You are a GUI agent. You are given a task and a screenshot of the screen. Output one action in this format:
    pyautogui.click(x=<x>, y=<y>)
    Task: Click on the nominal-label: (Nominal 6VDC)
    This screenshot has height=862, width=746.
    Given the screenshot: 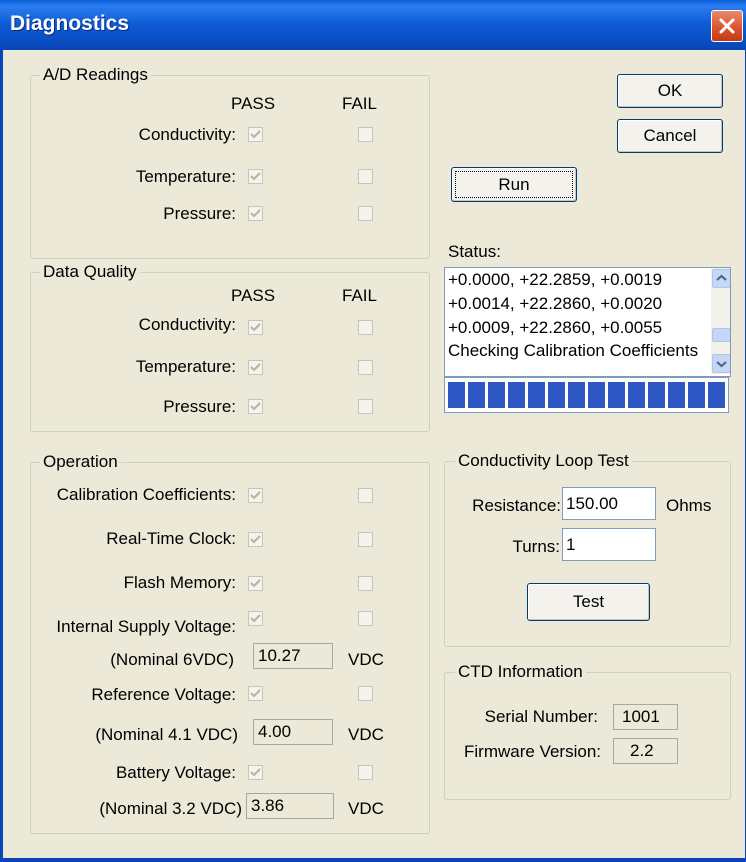 What is the action you would take?
    pyautogui.click(x=172, y=659)
    